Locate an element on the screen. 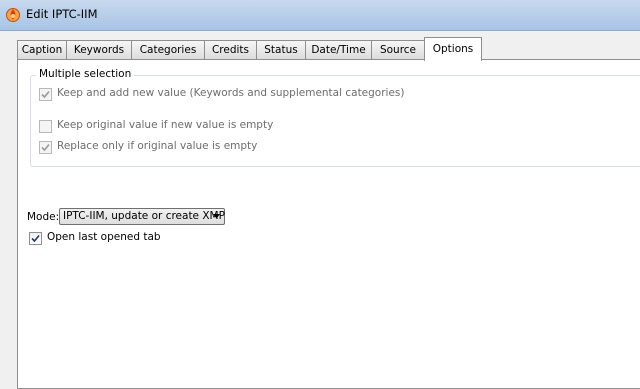  tab-label: Status is located at coordinates (281, 50).